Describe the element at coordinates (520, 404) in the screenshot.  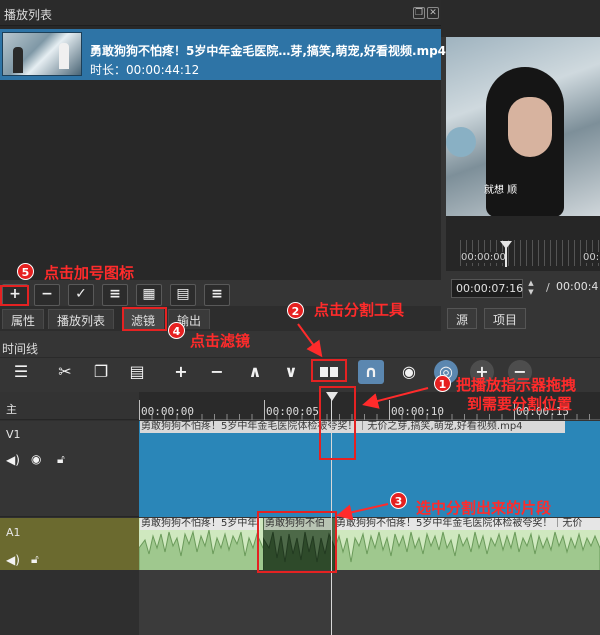
I see `step-1-note-line2: 到需要分割位置` at that location.